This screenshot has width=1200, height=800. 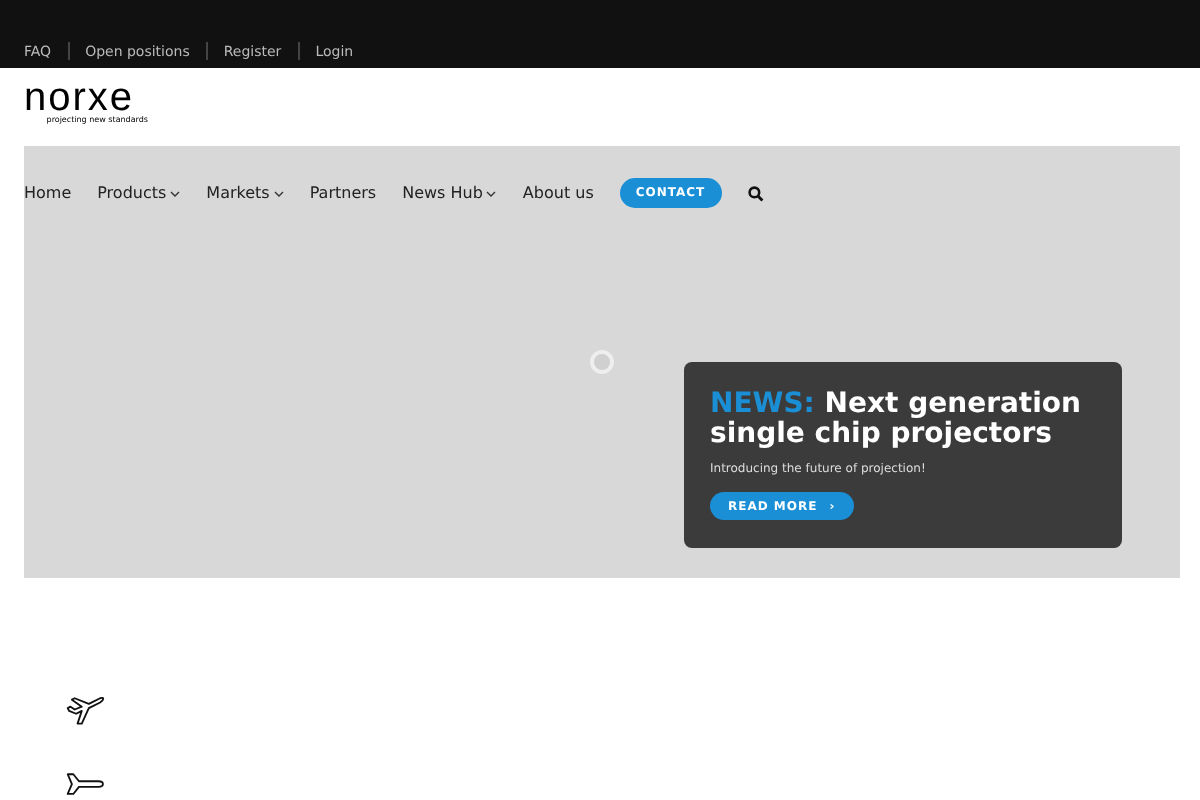 What do you see at coordinates (755, 193) in the screenshot?
I see `search-icon` at bounding box center [755, 193].